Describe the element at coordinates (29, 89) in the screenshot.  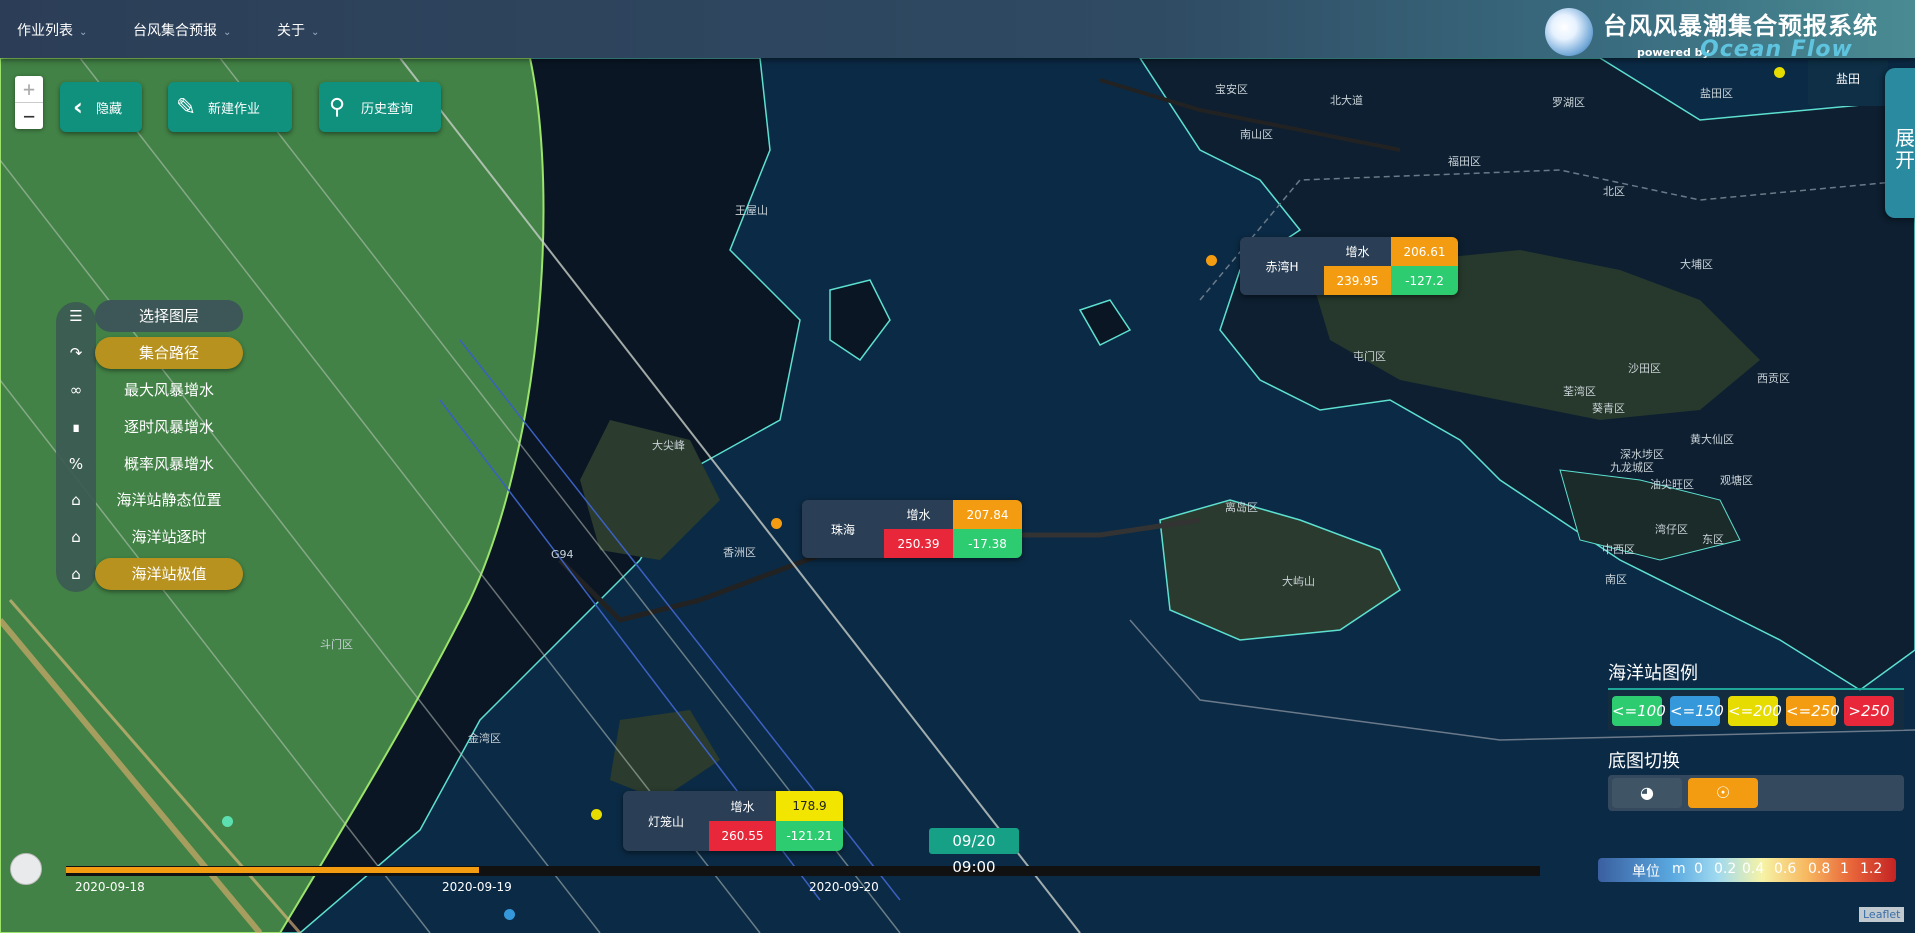
I see `zoom-in-button: +` at that location.